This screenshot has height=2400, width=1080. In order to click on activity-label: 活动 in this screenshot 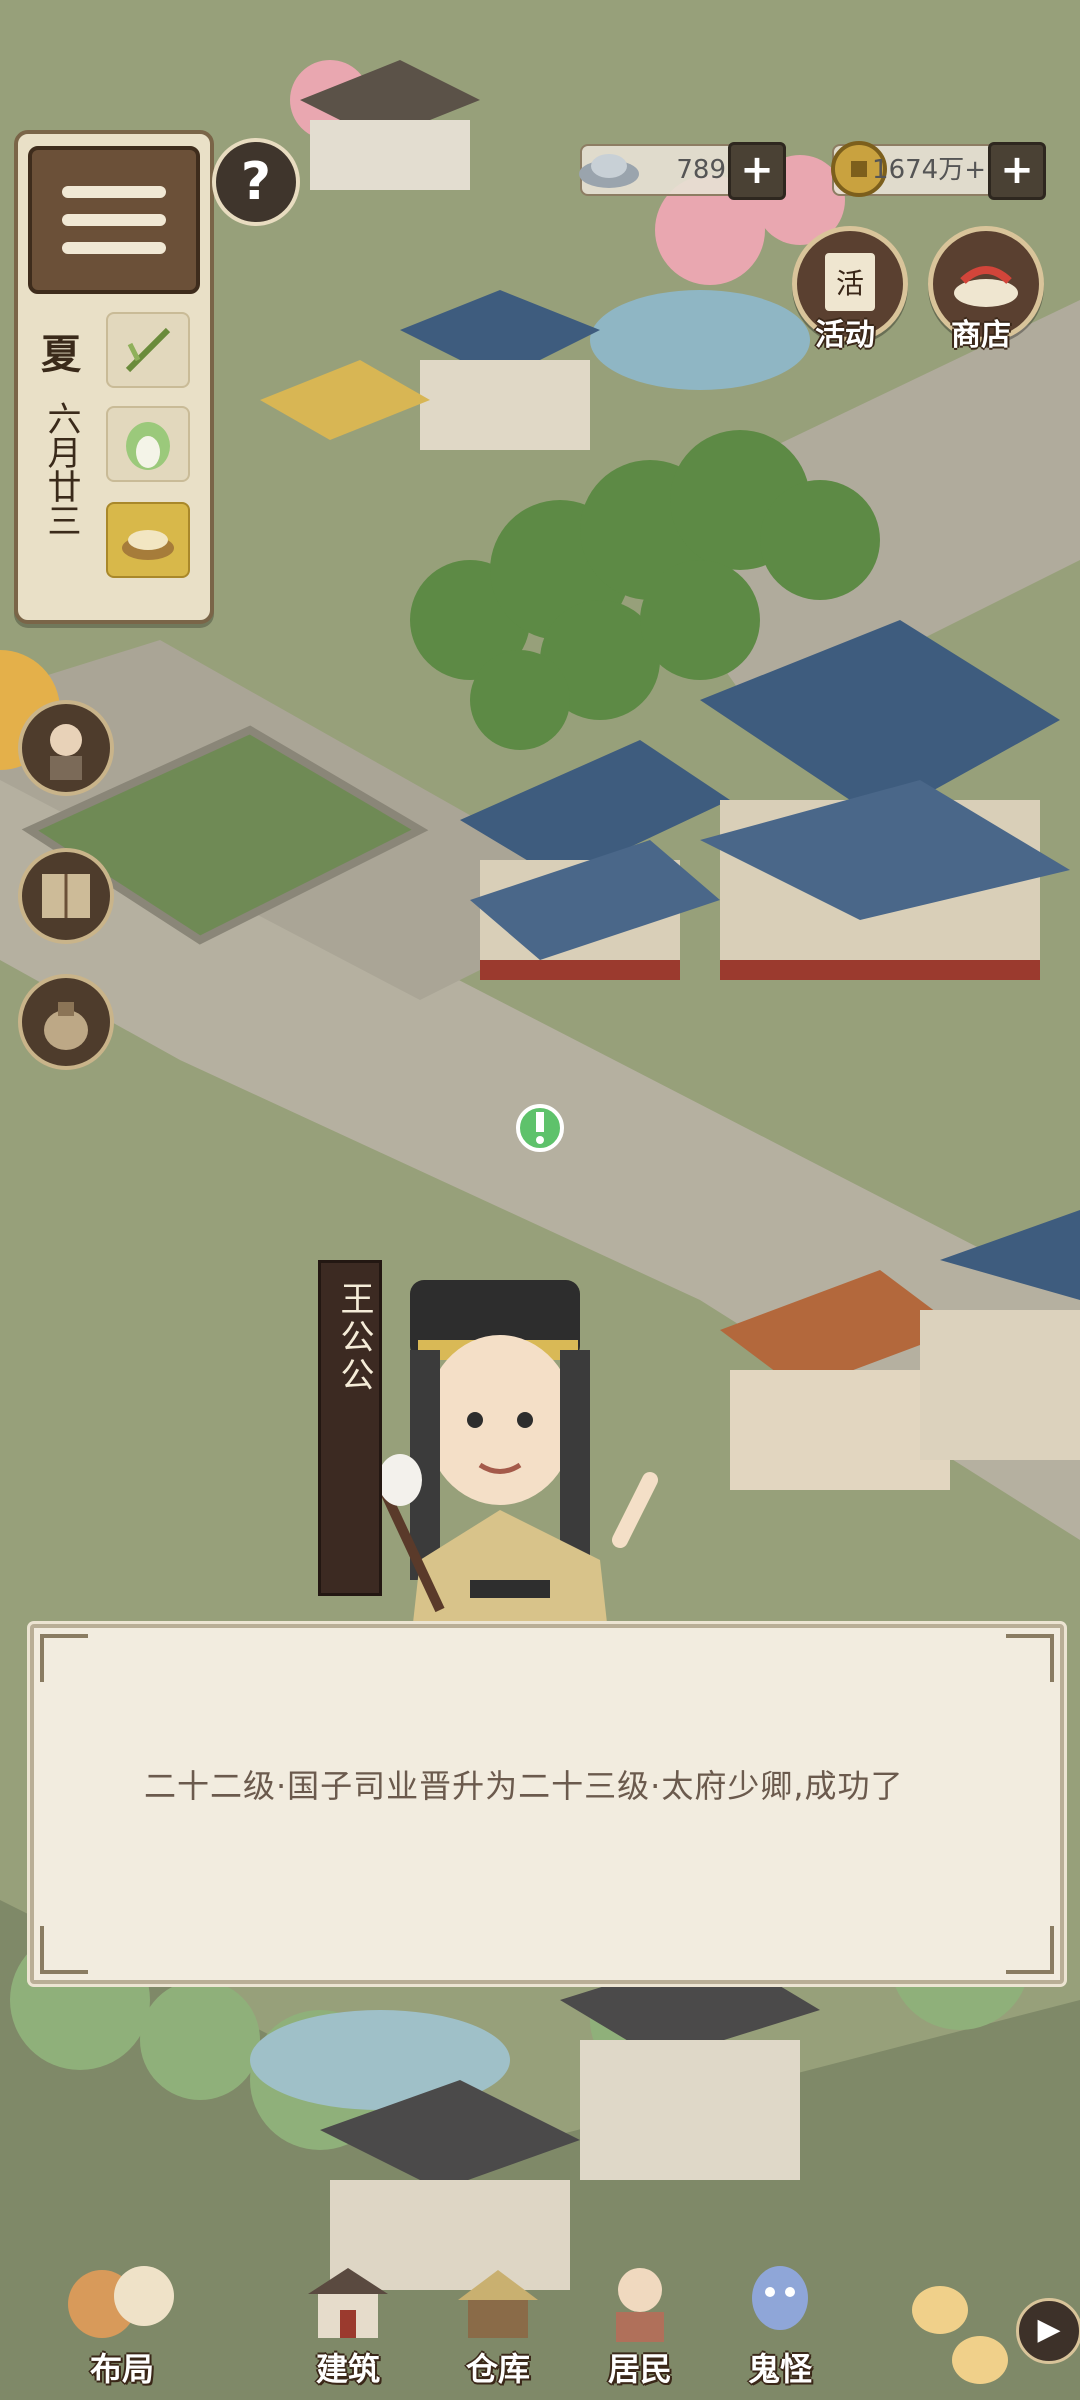, I will do `click(845, 335)`.